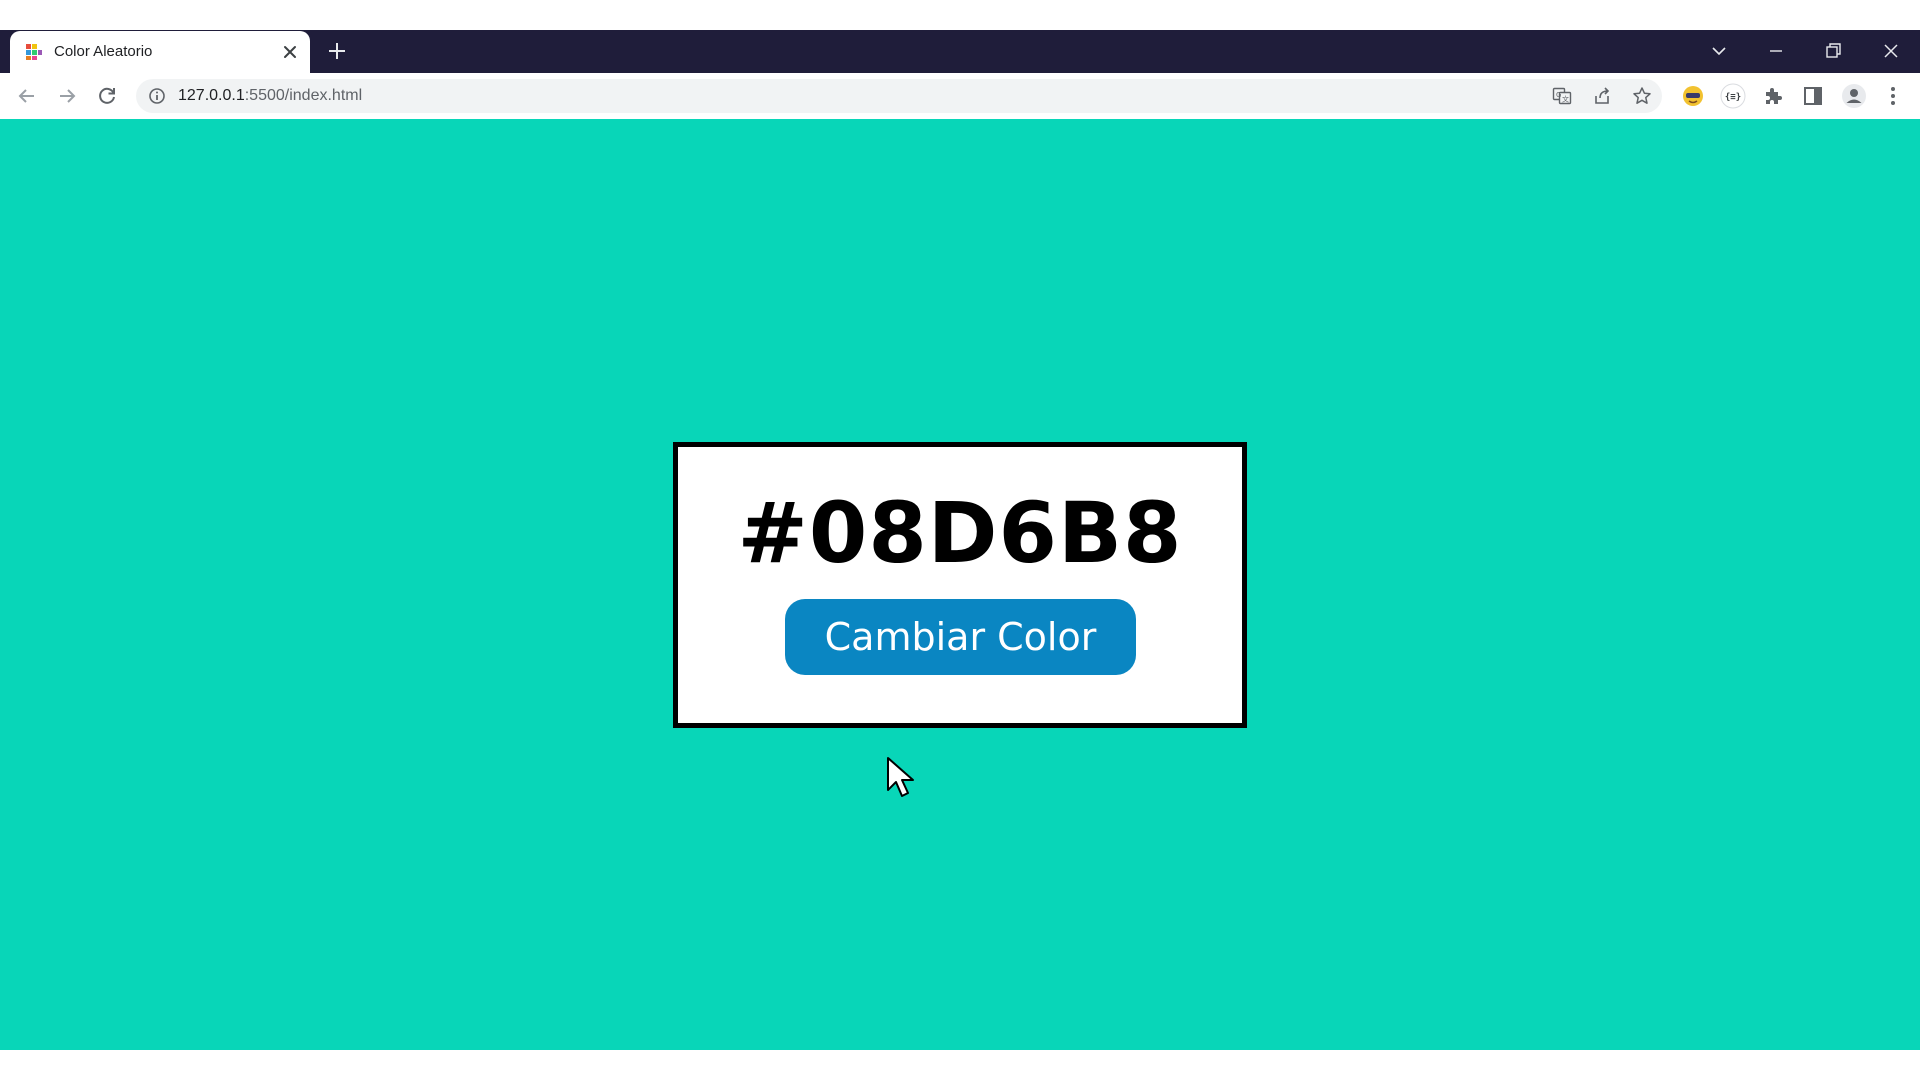  Describe the element at coordinates (103, 51) in the screenshot. I see `tab-title: Color Aleatorio` at that location.